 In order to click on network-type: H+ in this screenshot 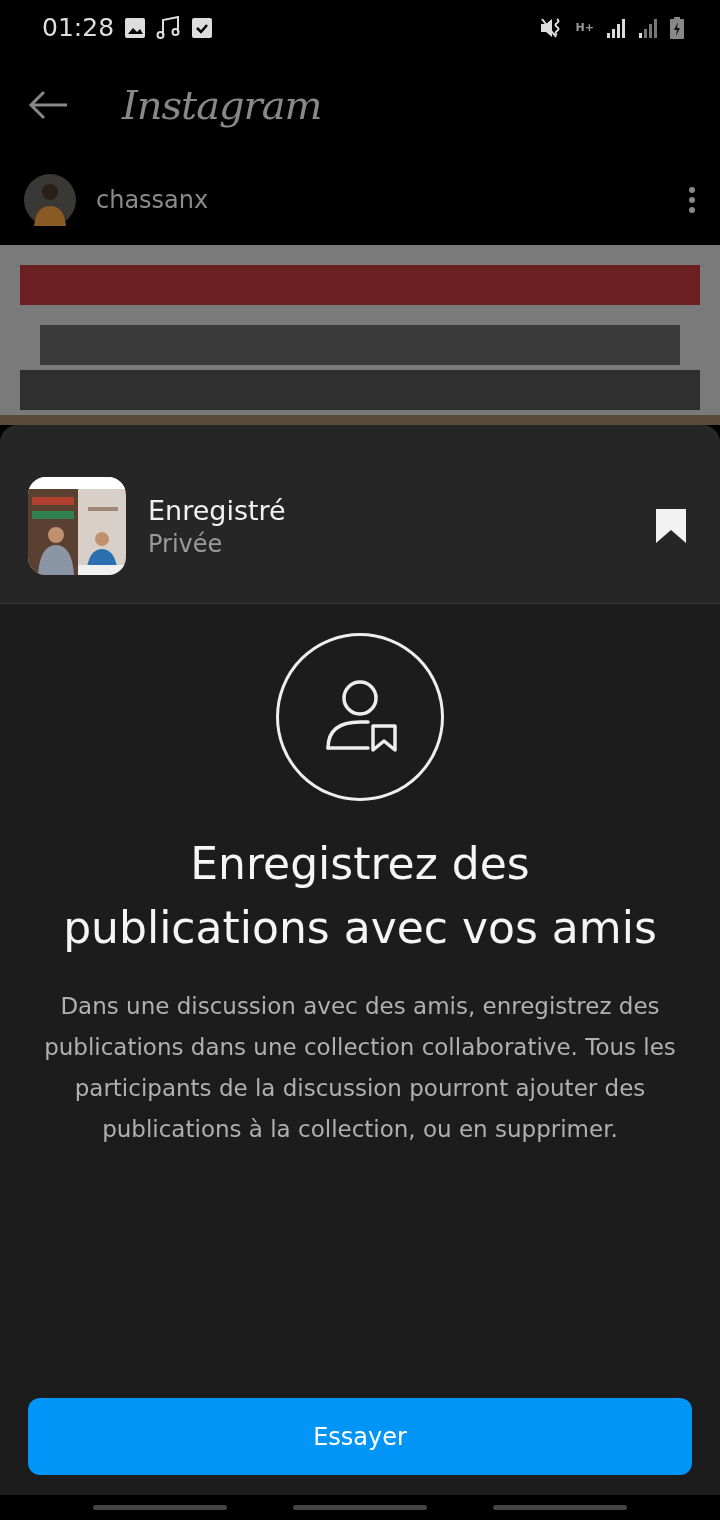, I will do `click(584, 27)`.